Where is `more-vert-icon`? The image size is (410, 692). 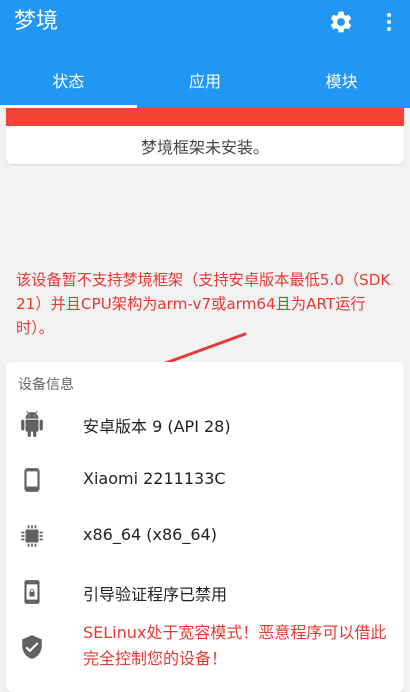
more-vert-icon is located at coordinates (389, 22).